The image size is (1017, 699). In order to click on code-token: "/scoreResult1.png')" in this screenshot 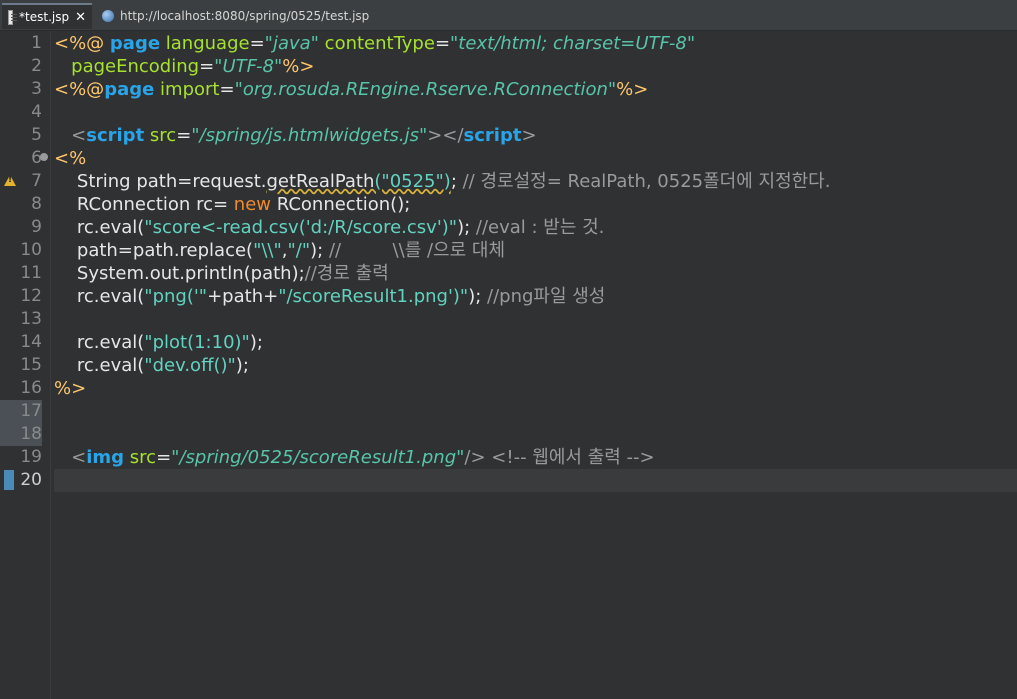, I will do `click(373, 296)`.